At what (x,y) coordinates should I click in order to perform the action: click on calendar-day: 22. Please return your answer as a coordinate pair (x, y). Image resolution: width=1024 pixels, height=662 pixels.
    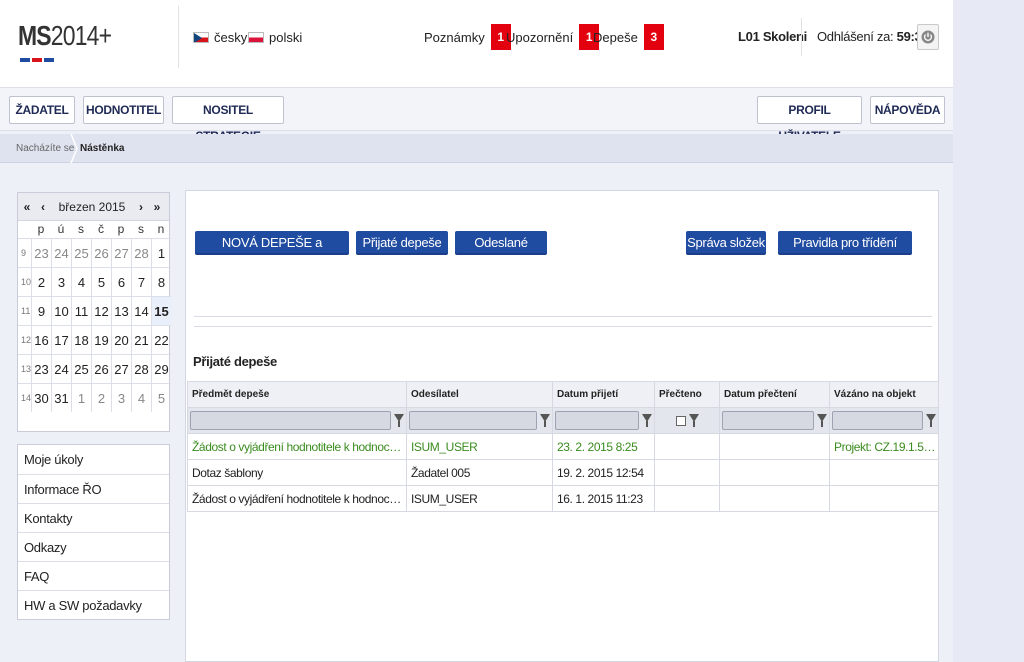
    Looking at the image, I should click on (161, 339).